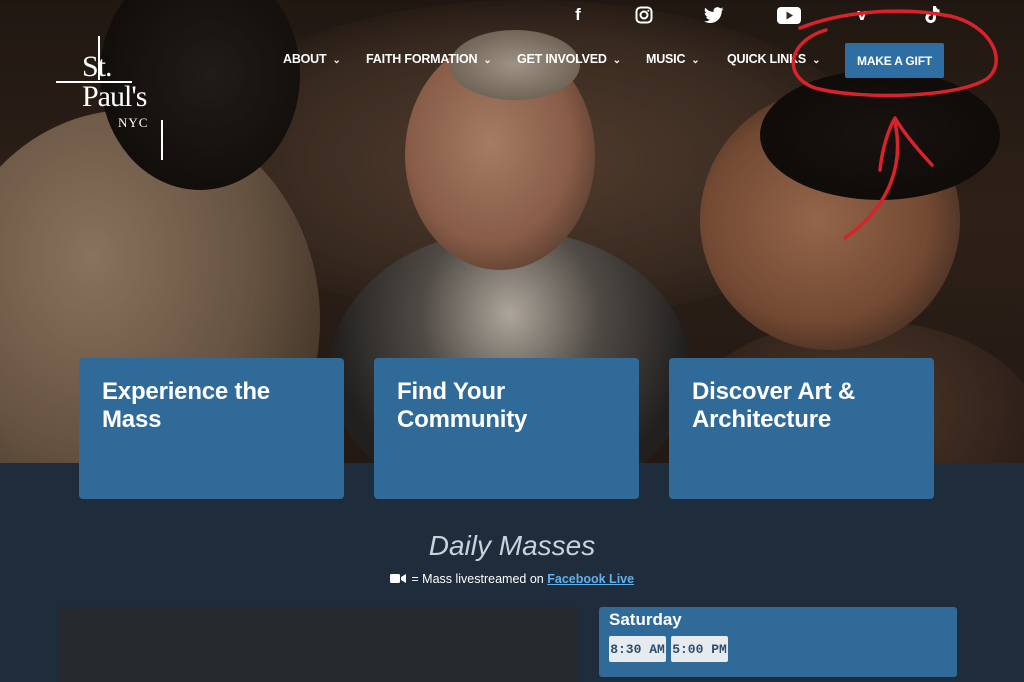 This screenshot has width=1024, height=682. I want to click on nav-quick-links: QUICK LINKS ⌄, so click(773, 59).